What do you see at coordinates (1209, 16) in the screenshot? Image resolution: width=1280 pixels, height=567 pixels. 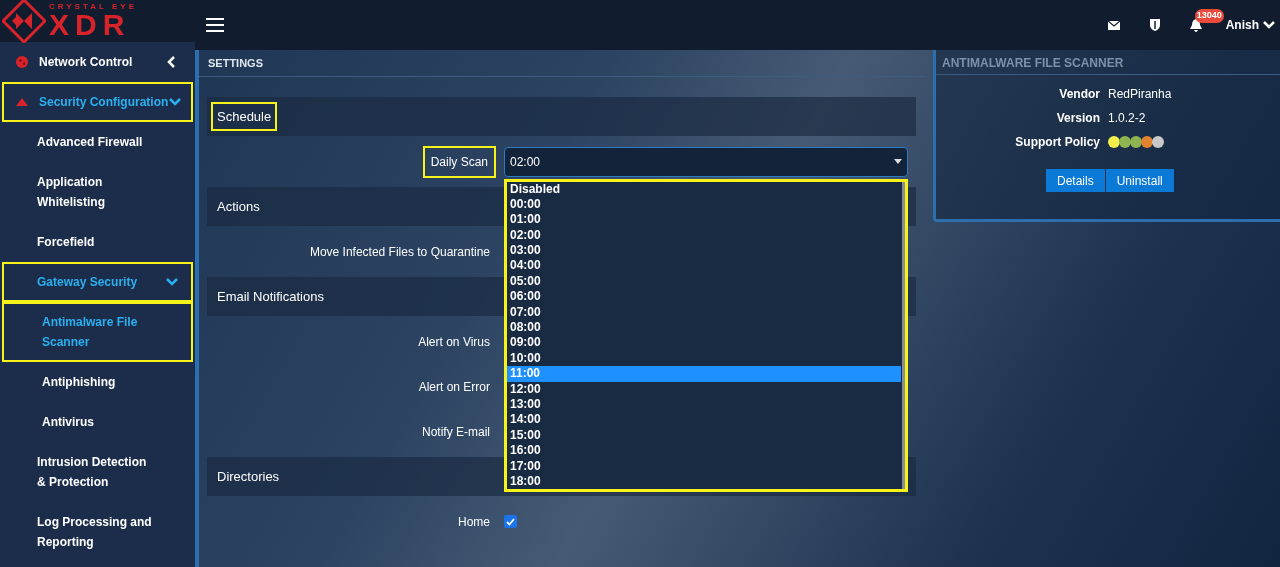 I see `notification-badge: 13040` at bounding box center [1209, 16].